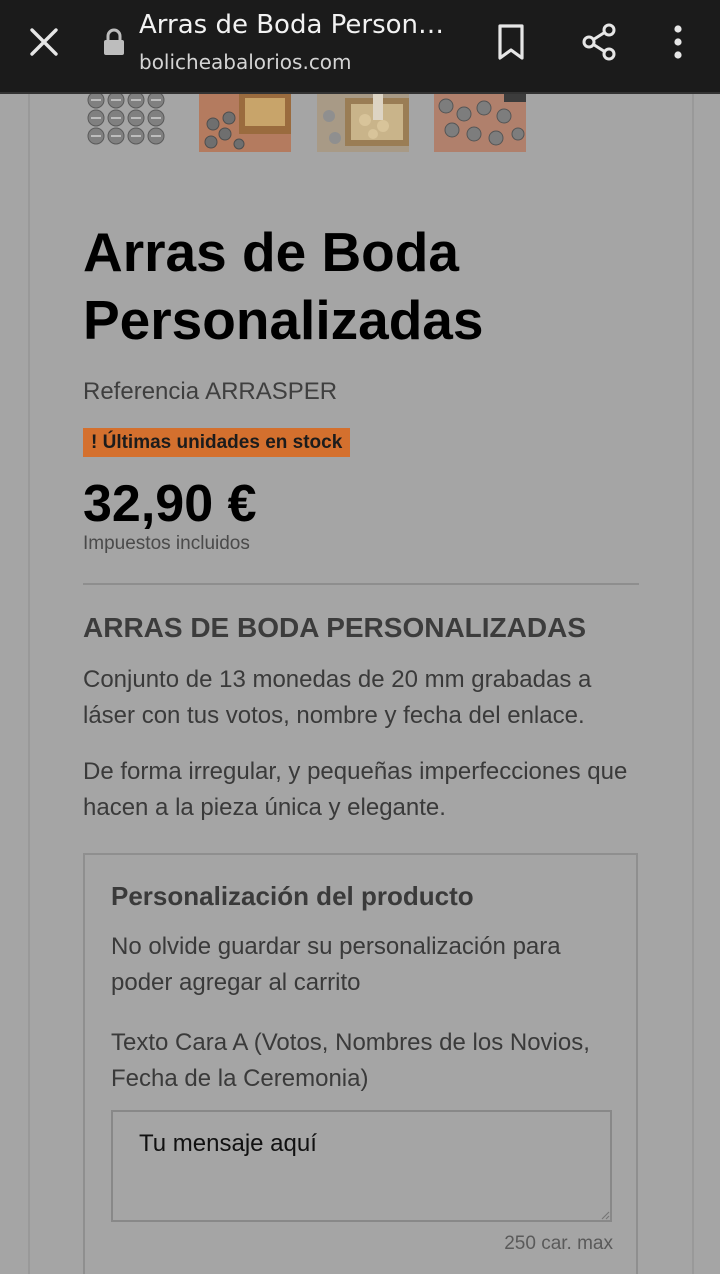 The height and width of the screenshot is (1274, 720). Describe the element at coordinates (292, 896) in the screenshot. I see `customization-heading: Personalización del producto` at that location.